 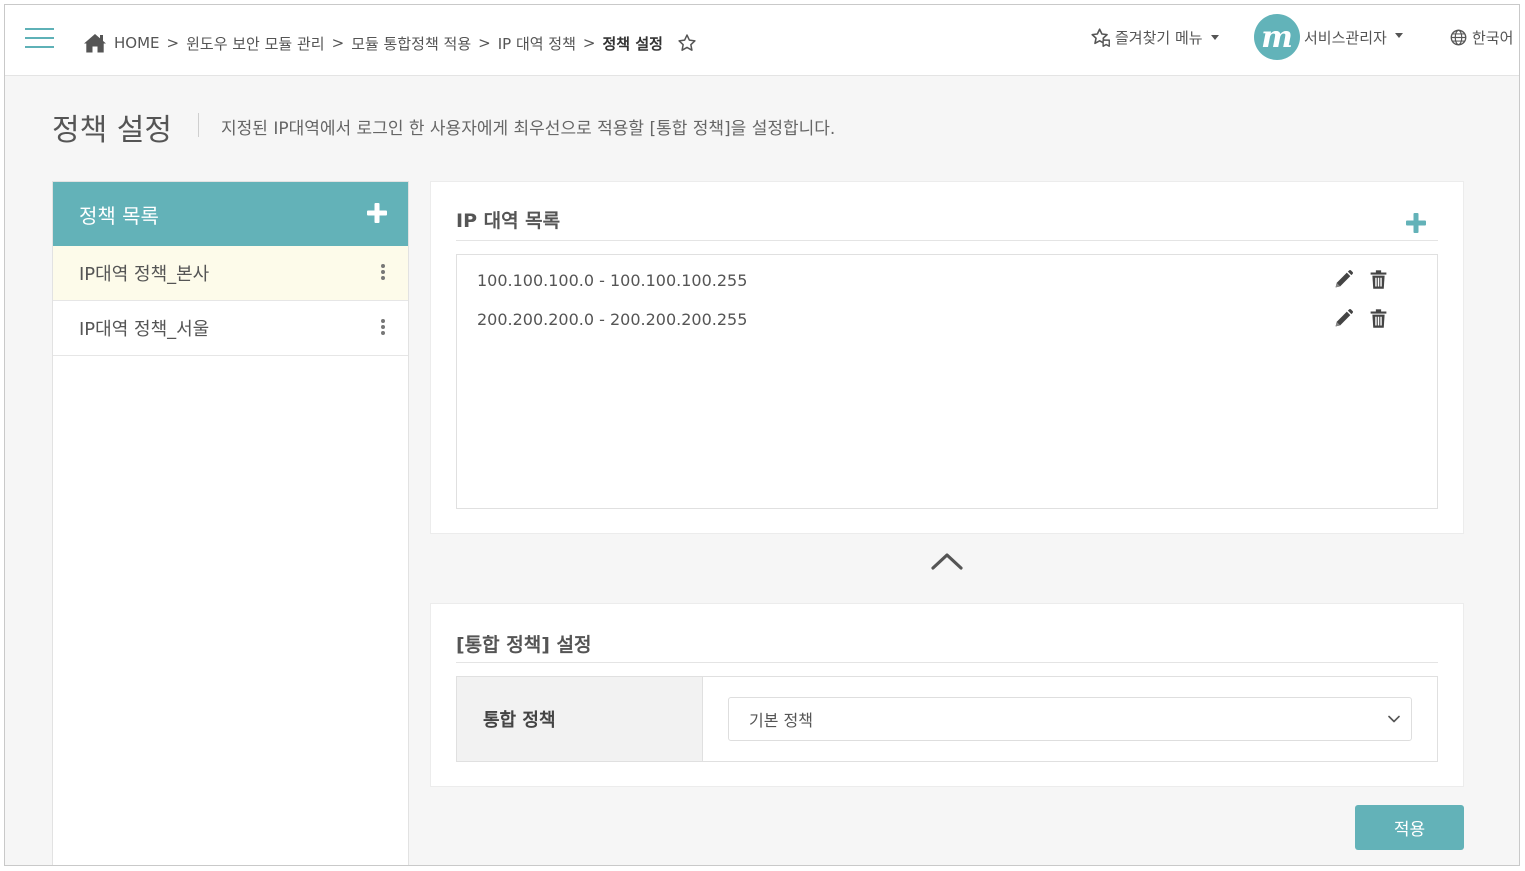 I want to click on policy-settings-title: [통합 정책] 설정, so click(x=524, y=645).